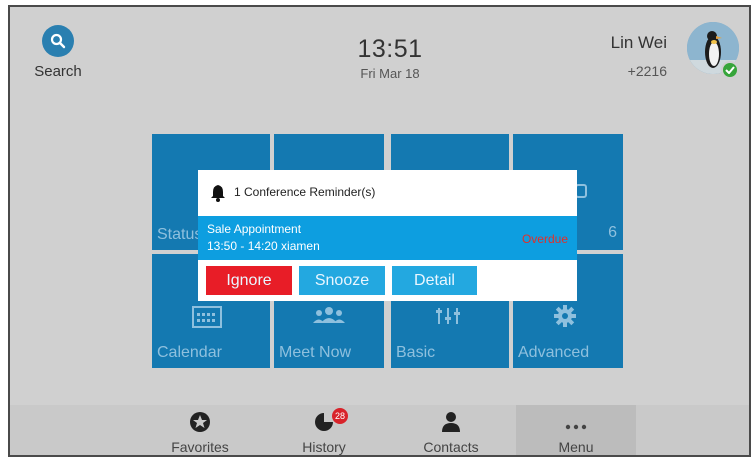 This screenshot has height=459, width=754. Describe the element at coordinates (576, 426) in the screenshot. I see `more-icon` at that location.